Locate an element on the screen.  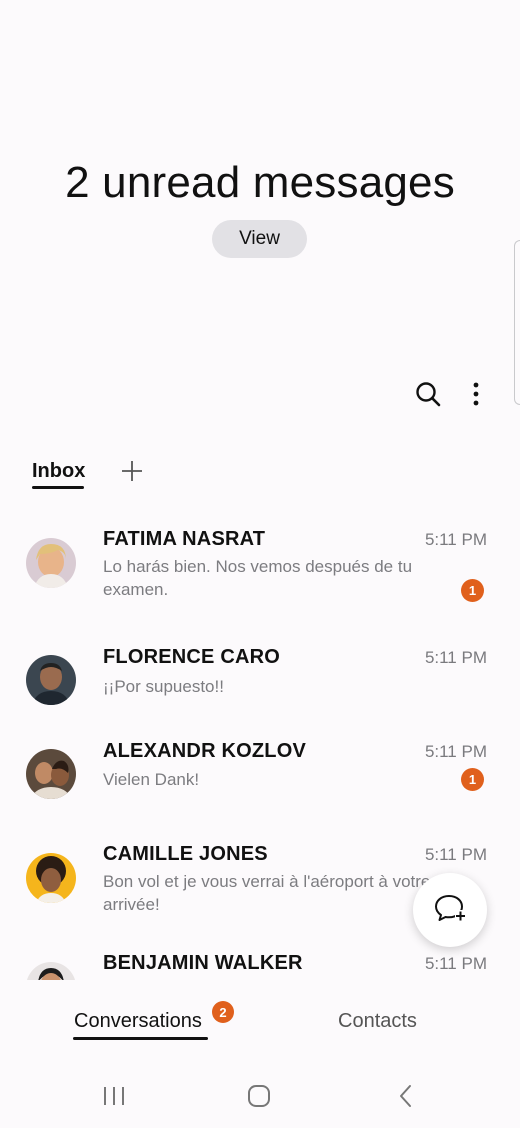
back-icon is located at coordinates (406, 1096).